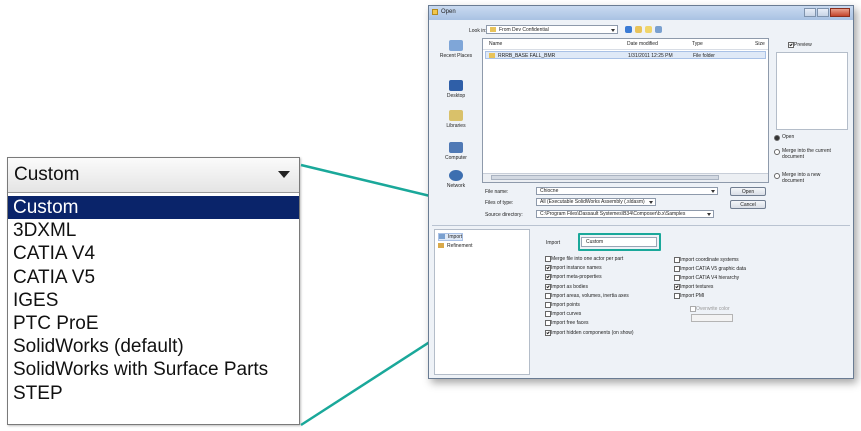 The width and height of the screenshot is (861, 431). Describe the element at coordinates (153, 393) in the screenshot. I see `format-option: STEP` at that location.